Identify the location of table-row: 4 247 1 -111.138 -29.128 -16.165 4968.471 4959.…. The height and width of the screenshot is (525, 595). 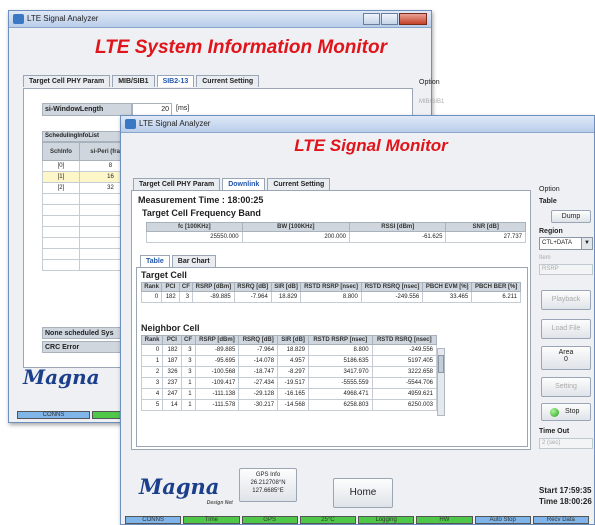
(289, 394).